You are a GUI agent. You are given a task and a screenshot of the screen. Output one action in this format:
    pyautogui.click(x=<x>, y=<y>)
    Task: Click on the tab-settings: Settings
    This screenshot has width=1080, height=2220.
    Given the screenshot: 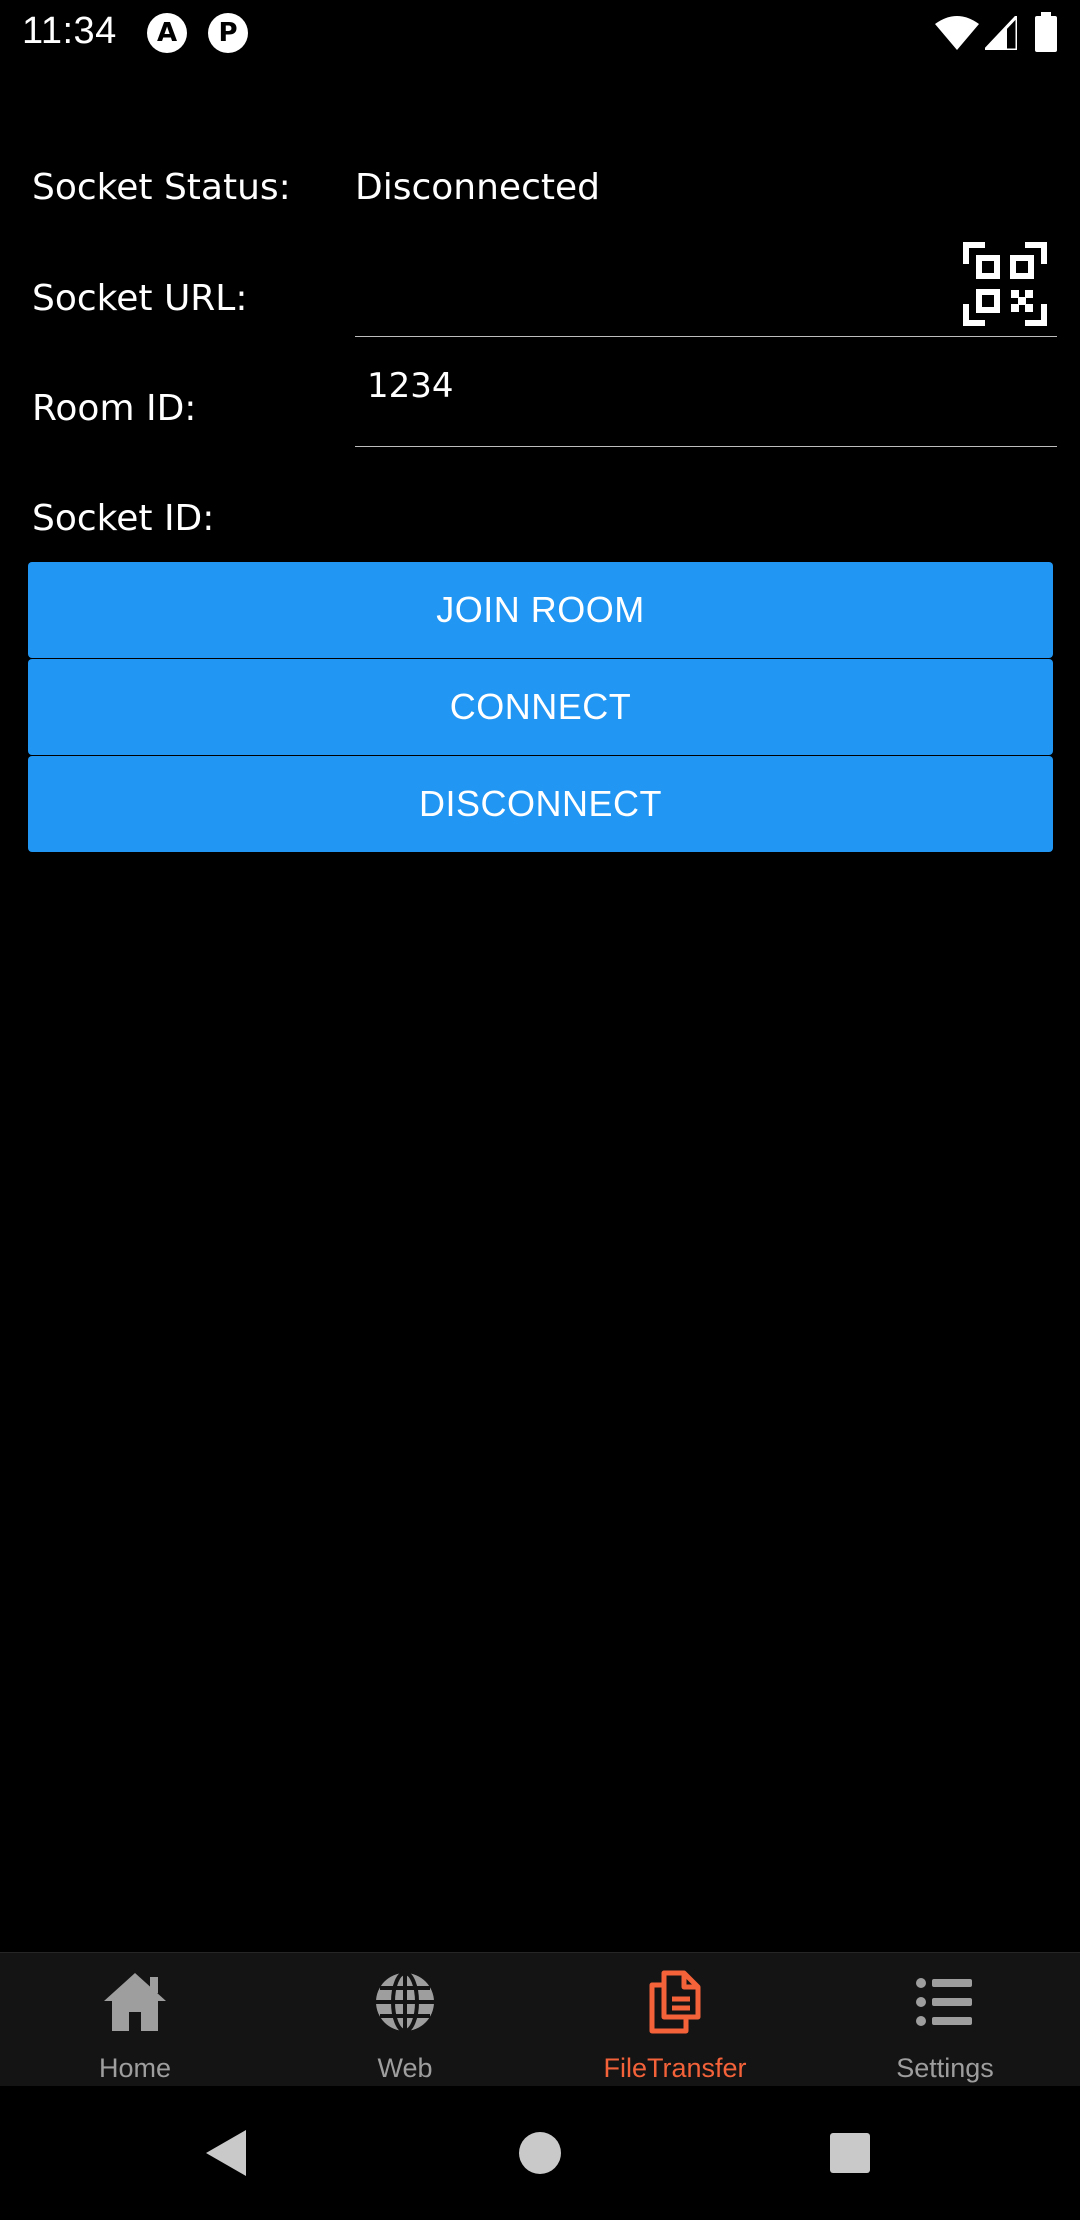 What is the action you would take?
    pyautogui.click(x=945, y=2020)
    